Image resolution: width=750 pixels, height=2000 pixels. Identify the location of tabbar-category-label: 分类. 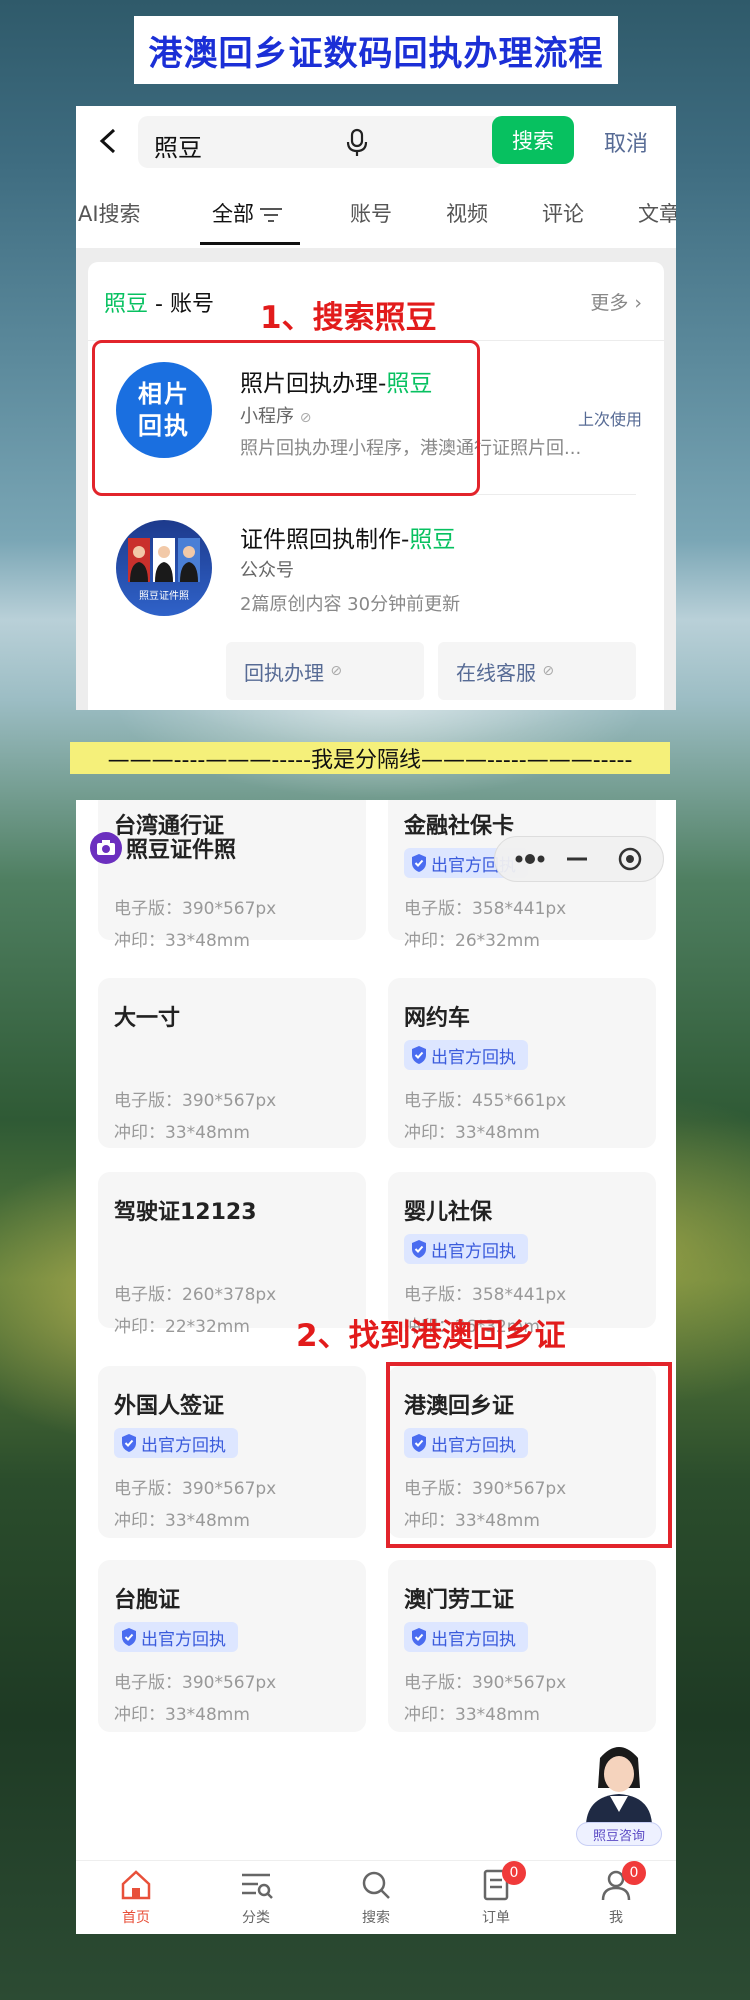
(256, 1918).